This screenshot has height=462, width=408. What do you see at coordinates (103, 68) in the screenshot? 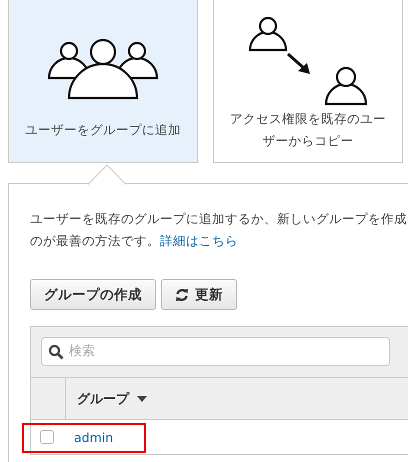
I see `people-group-icon` at bounding box center [103, 68].